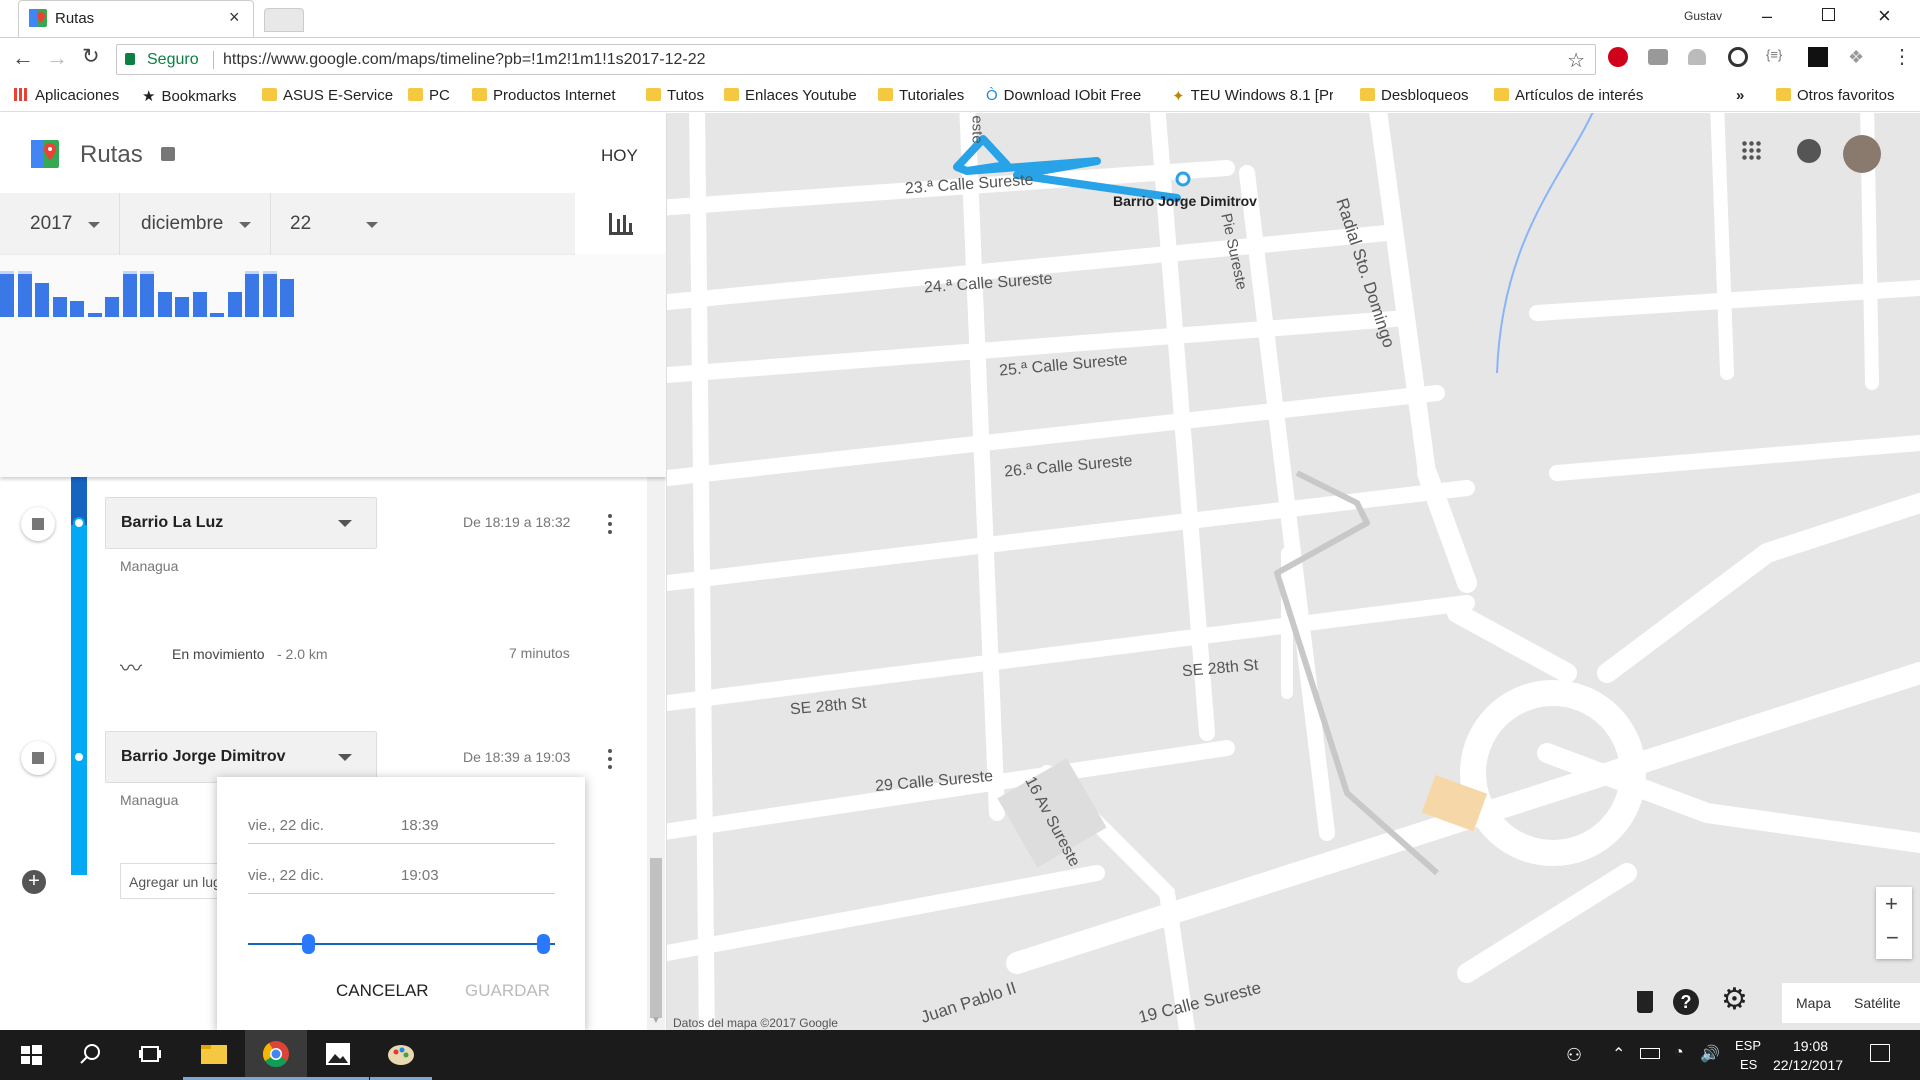 This screenshot has height=1080, width=1920. I want to click on sync-extension-icon, so click(1738, 57).